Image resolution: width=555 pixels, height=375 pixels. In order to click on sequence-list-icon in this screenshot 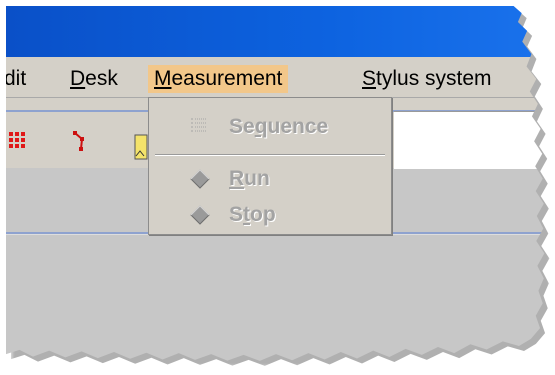, I will do `click(199, 129)`.